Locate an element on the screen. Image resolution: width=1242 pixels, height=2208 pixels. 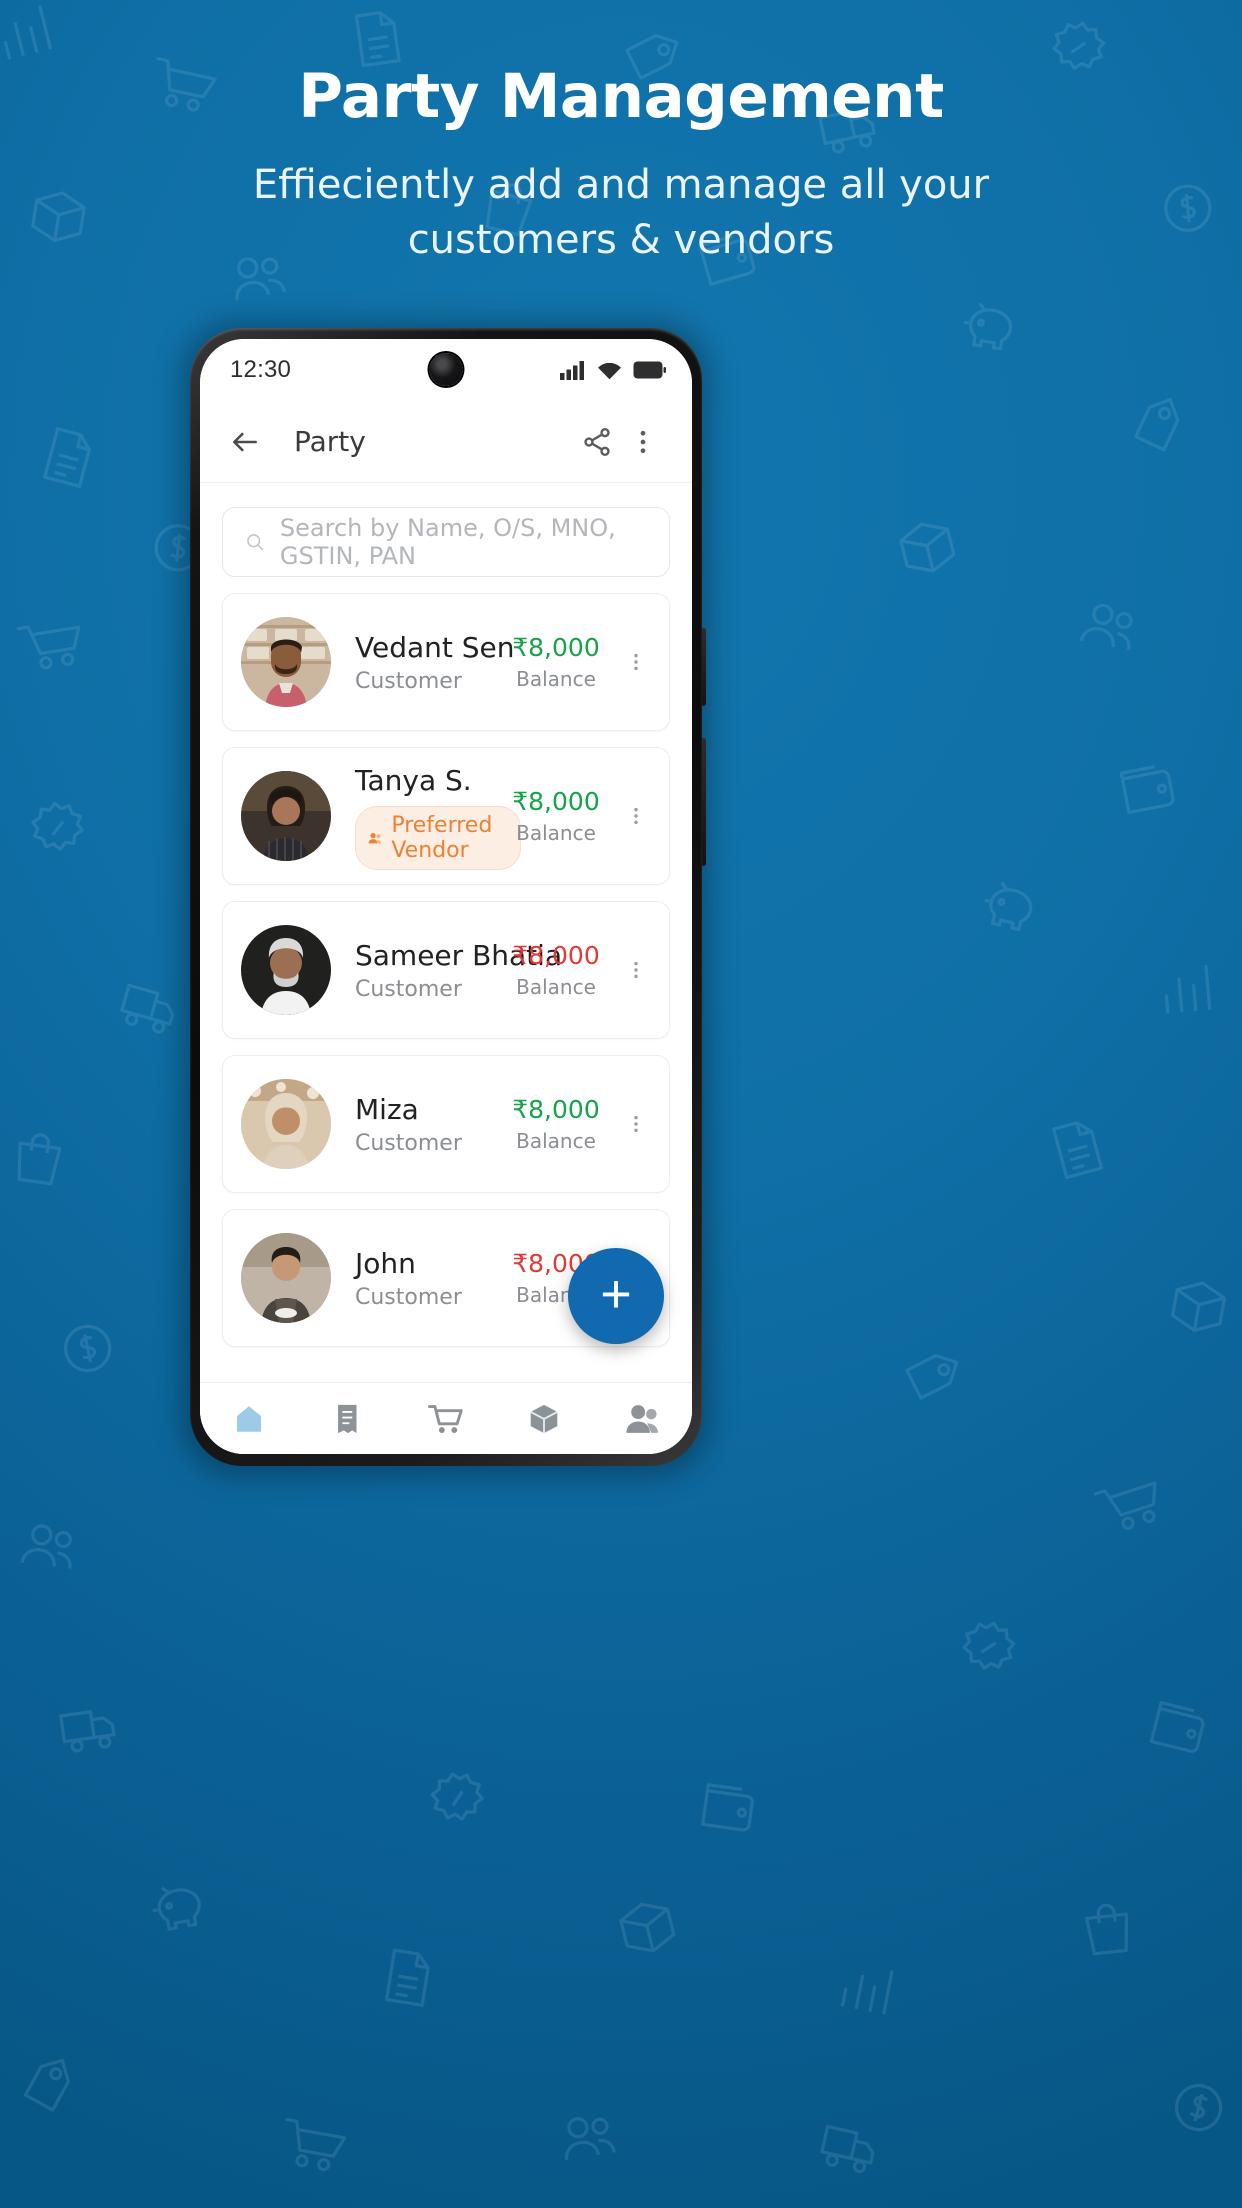
cart-icon is located at coordinates (445, 1418).